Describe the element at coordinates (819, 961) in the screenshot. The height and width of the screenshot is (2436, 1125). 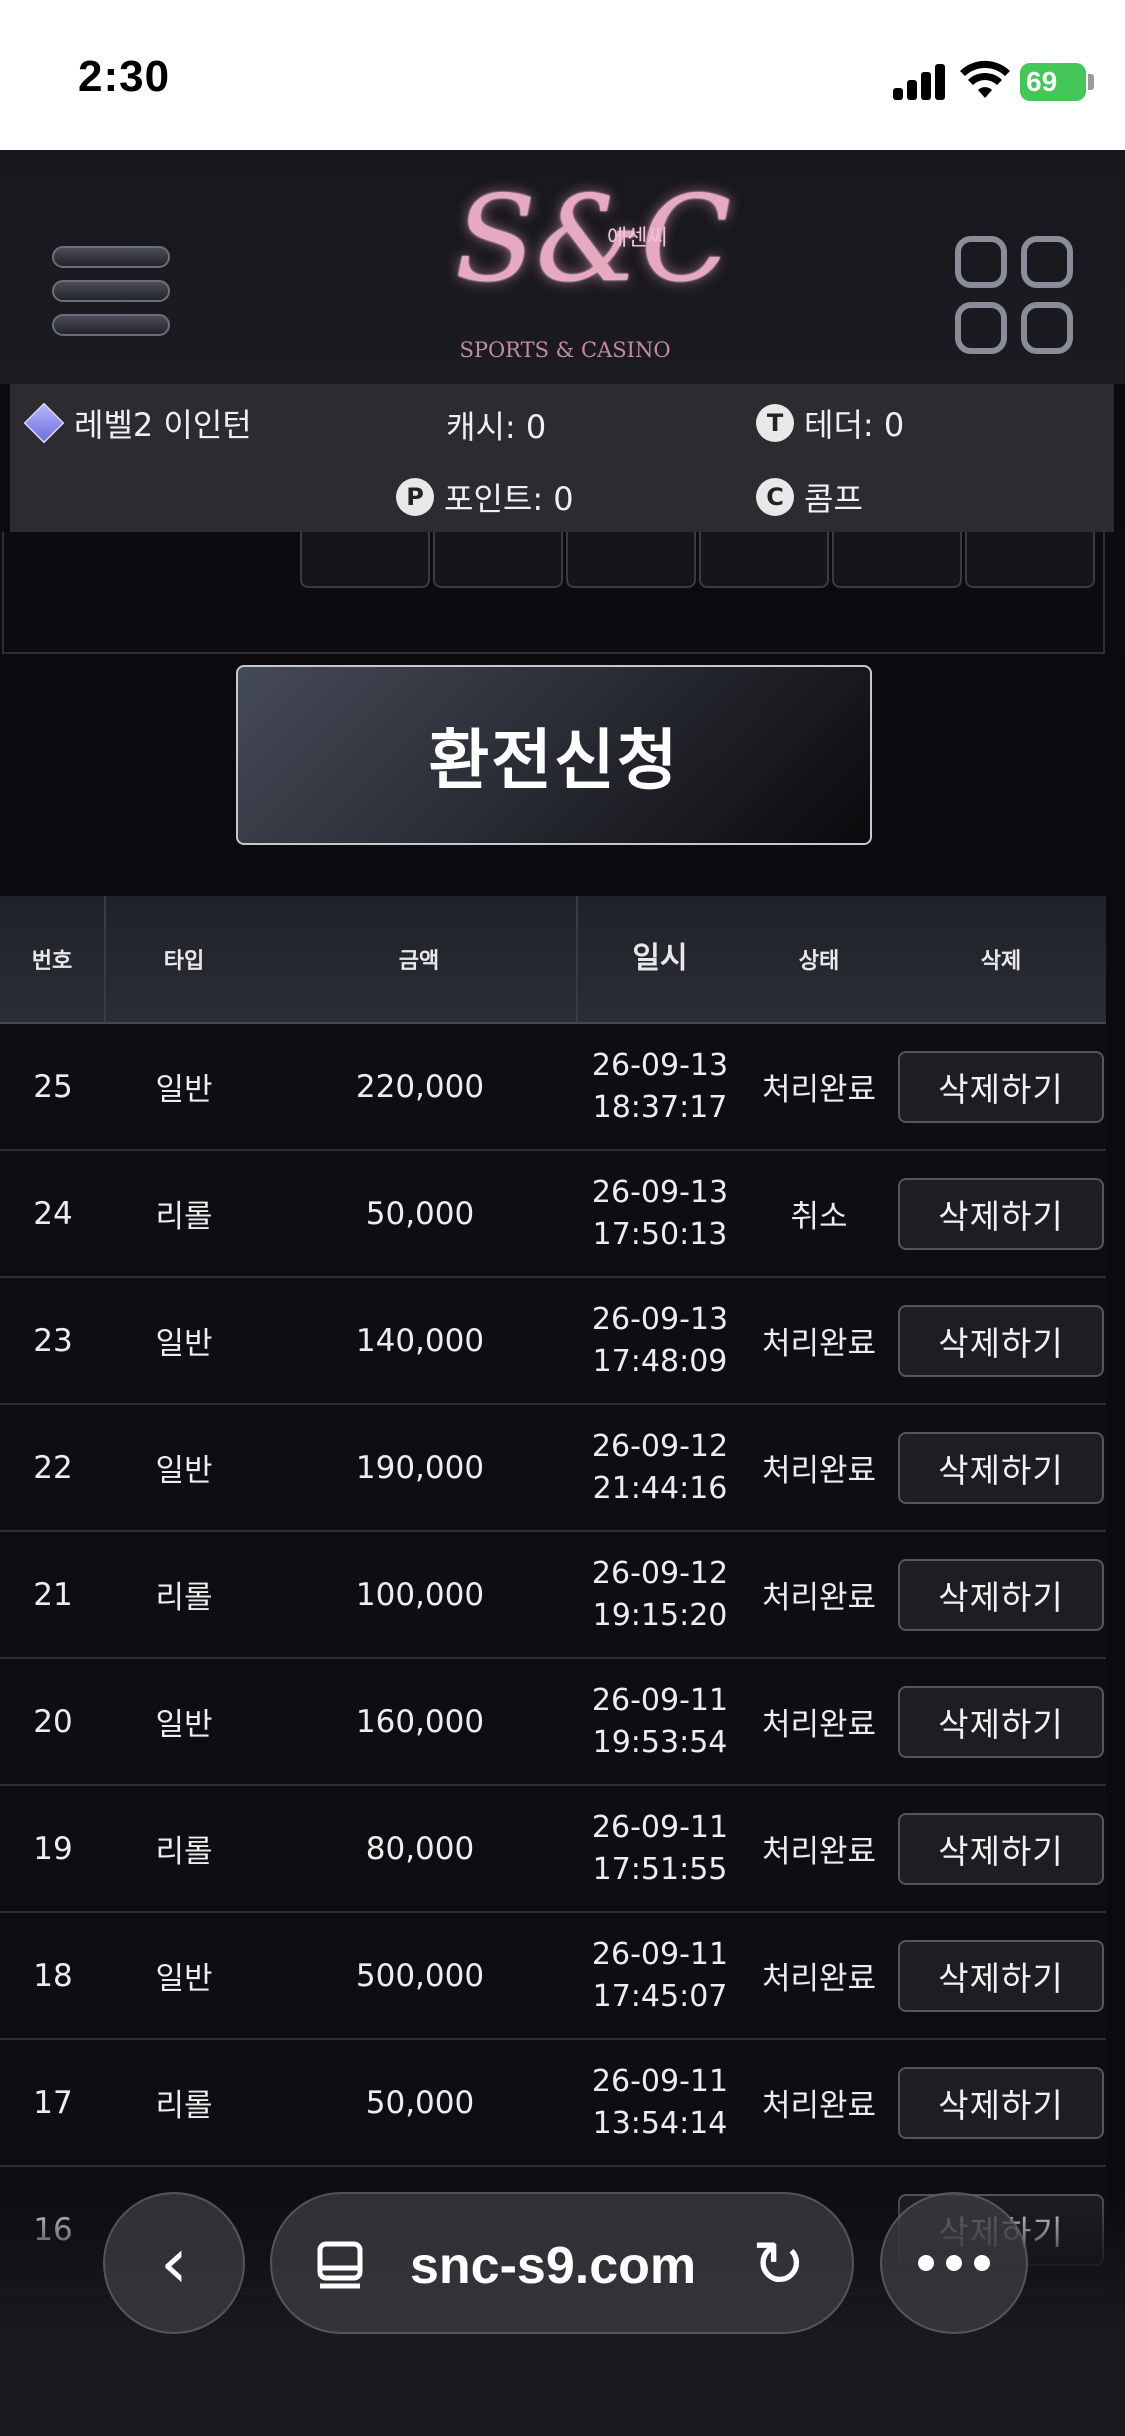
I see `header-status: 상태` at that location.